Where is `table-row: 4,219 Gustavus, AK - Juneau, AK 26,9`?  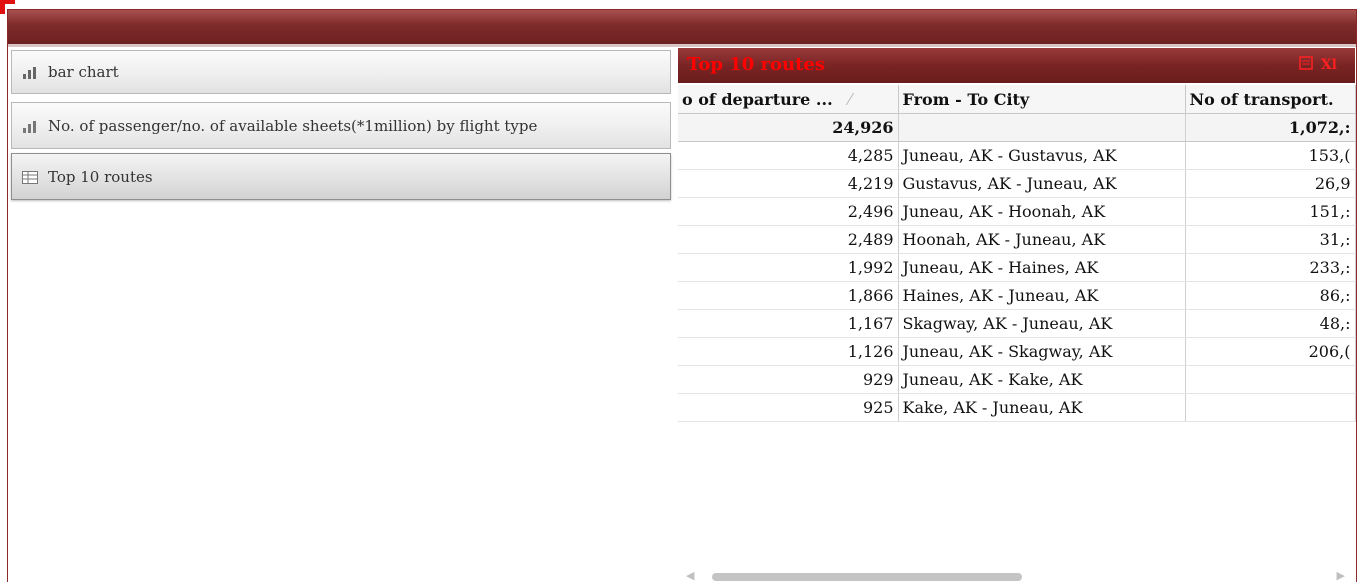 table-row: 4,219 Gustavus, AK - Juneau, AK 26,9 is located at coordinates (1017, 183).